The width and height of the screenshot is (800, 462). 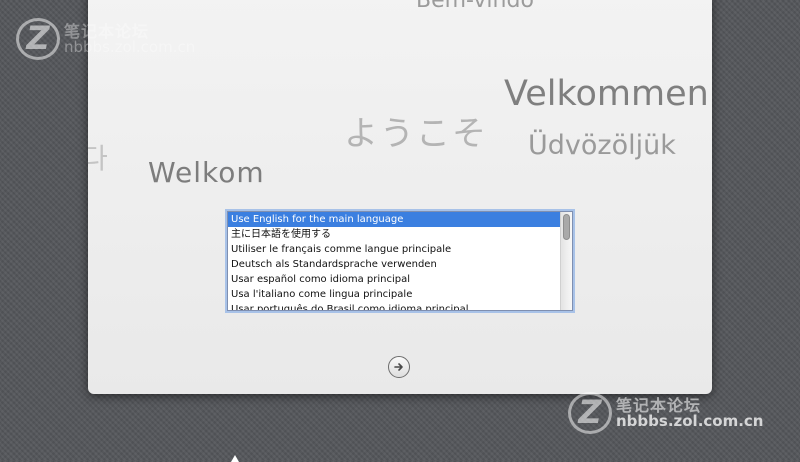 I want to click on continue-button, so click(x=399, y=367).